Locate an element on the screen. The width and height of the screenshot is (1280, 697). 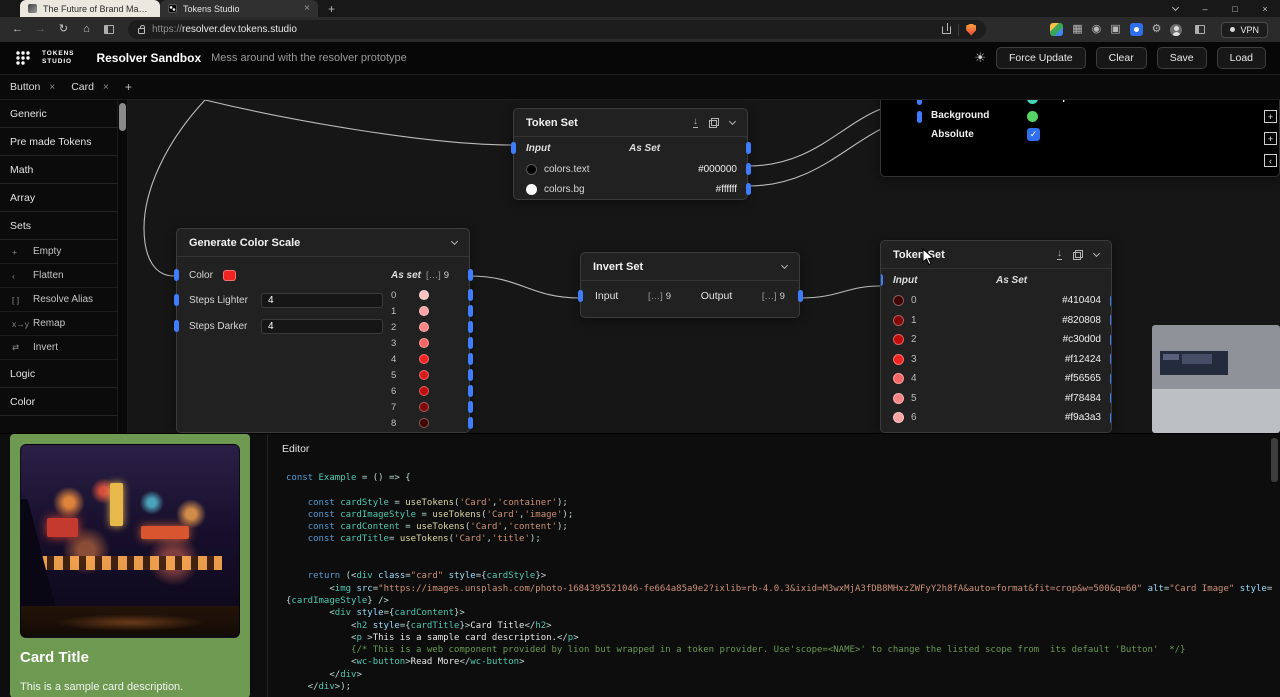
sidebar-item-empty: + Empty is located at coordinates (58, 252).